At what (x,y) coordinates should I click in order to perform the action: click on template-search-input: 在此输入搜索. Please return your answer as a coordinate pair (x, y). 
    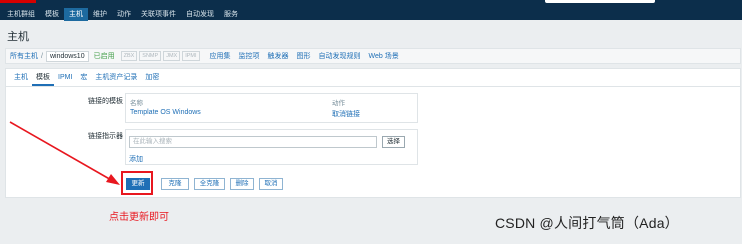
    Looking at the image, I should click on (253, 142).